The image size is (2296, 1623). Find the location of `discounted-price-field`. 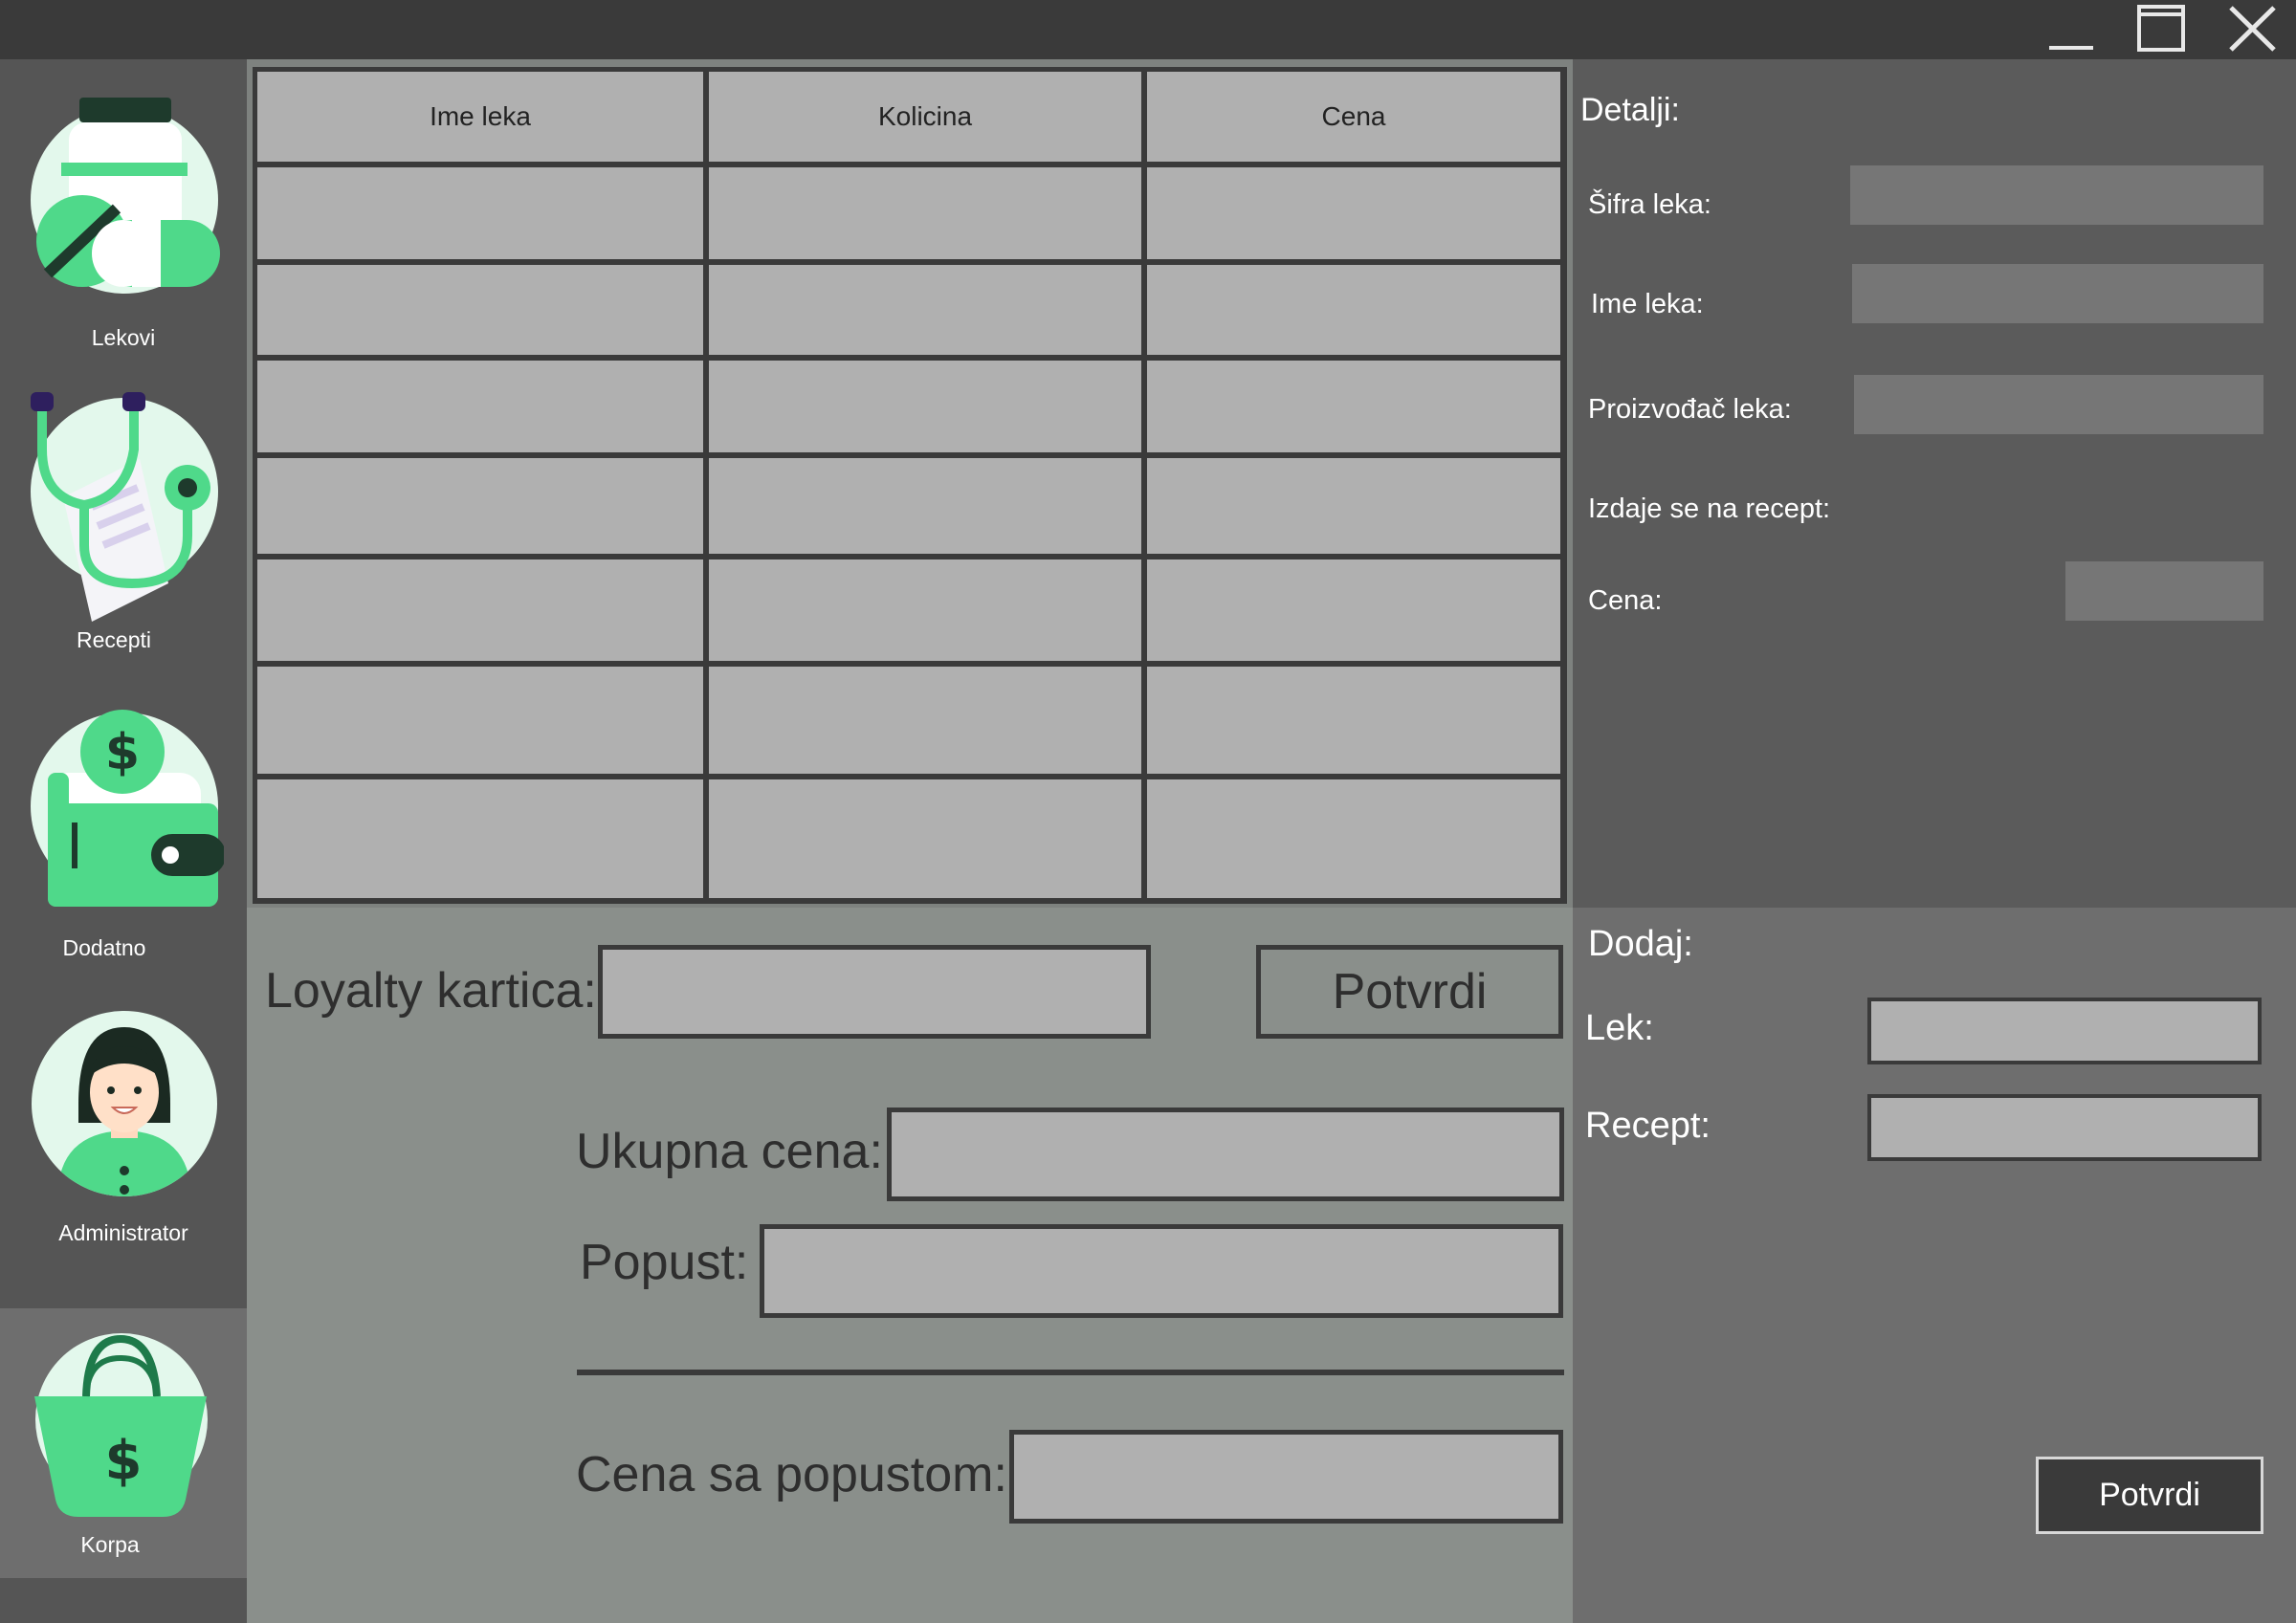

discounted-price-field is located at coordinates (1286, 1477).